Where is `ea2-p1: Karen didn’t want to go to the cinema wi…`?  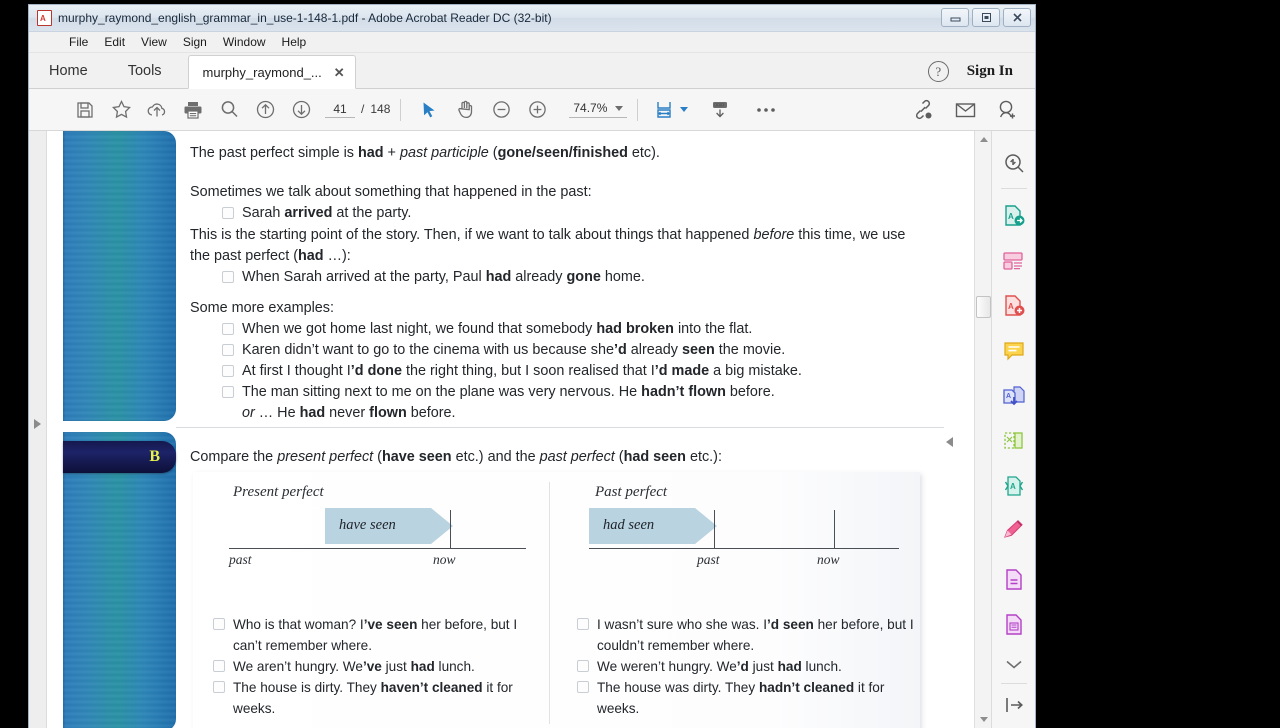 ea2-p1: Karen didn’t want to go to the cinema wi… is located at coordinates (428, 350).